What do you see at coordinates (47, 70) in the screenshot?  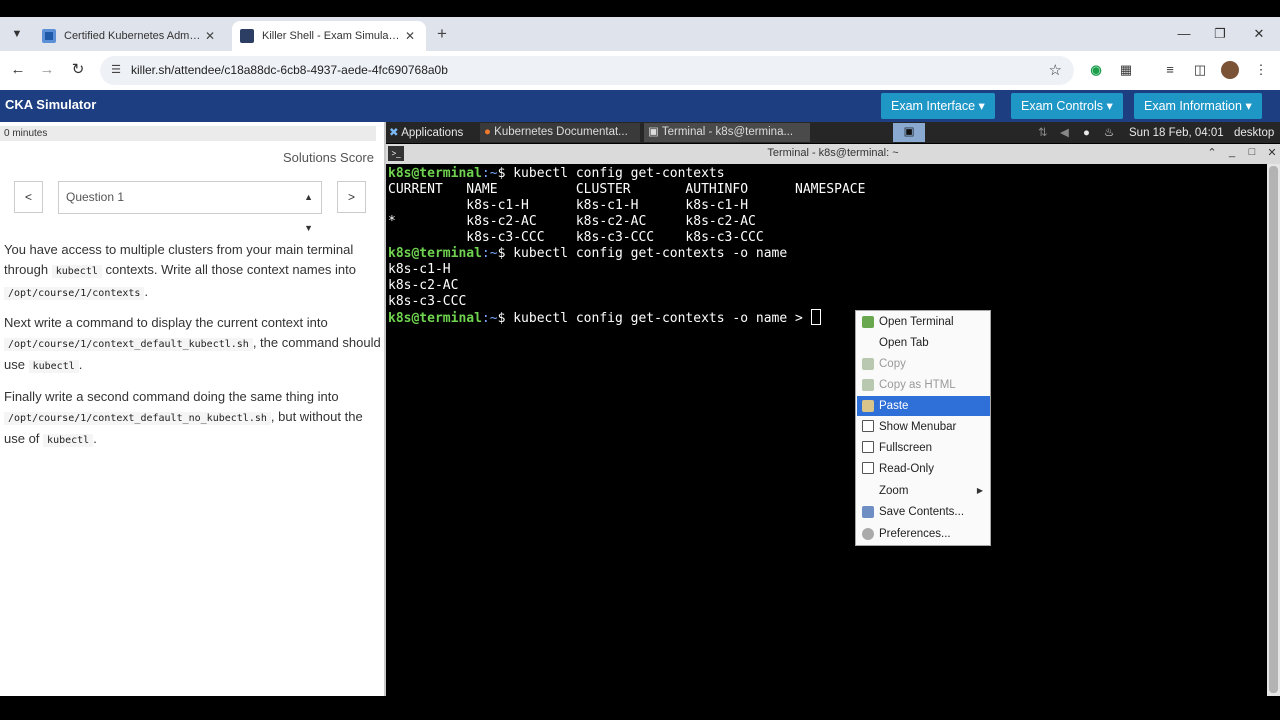 I see `forward-icon: →` at bounding box center [47, 70].